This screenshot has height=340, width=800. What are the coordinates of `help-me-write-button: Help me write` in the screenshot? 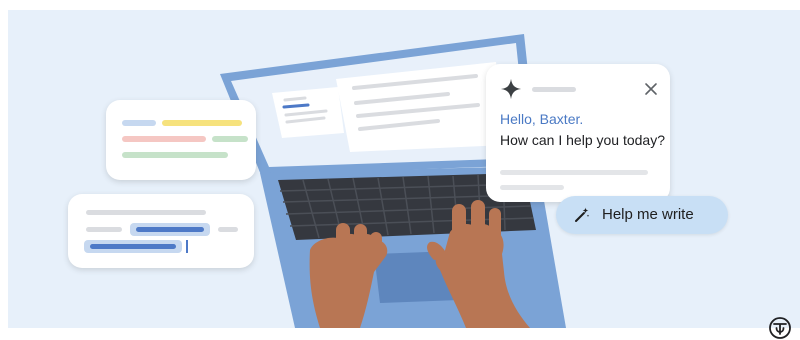 It's located at (642, 215).